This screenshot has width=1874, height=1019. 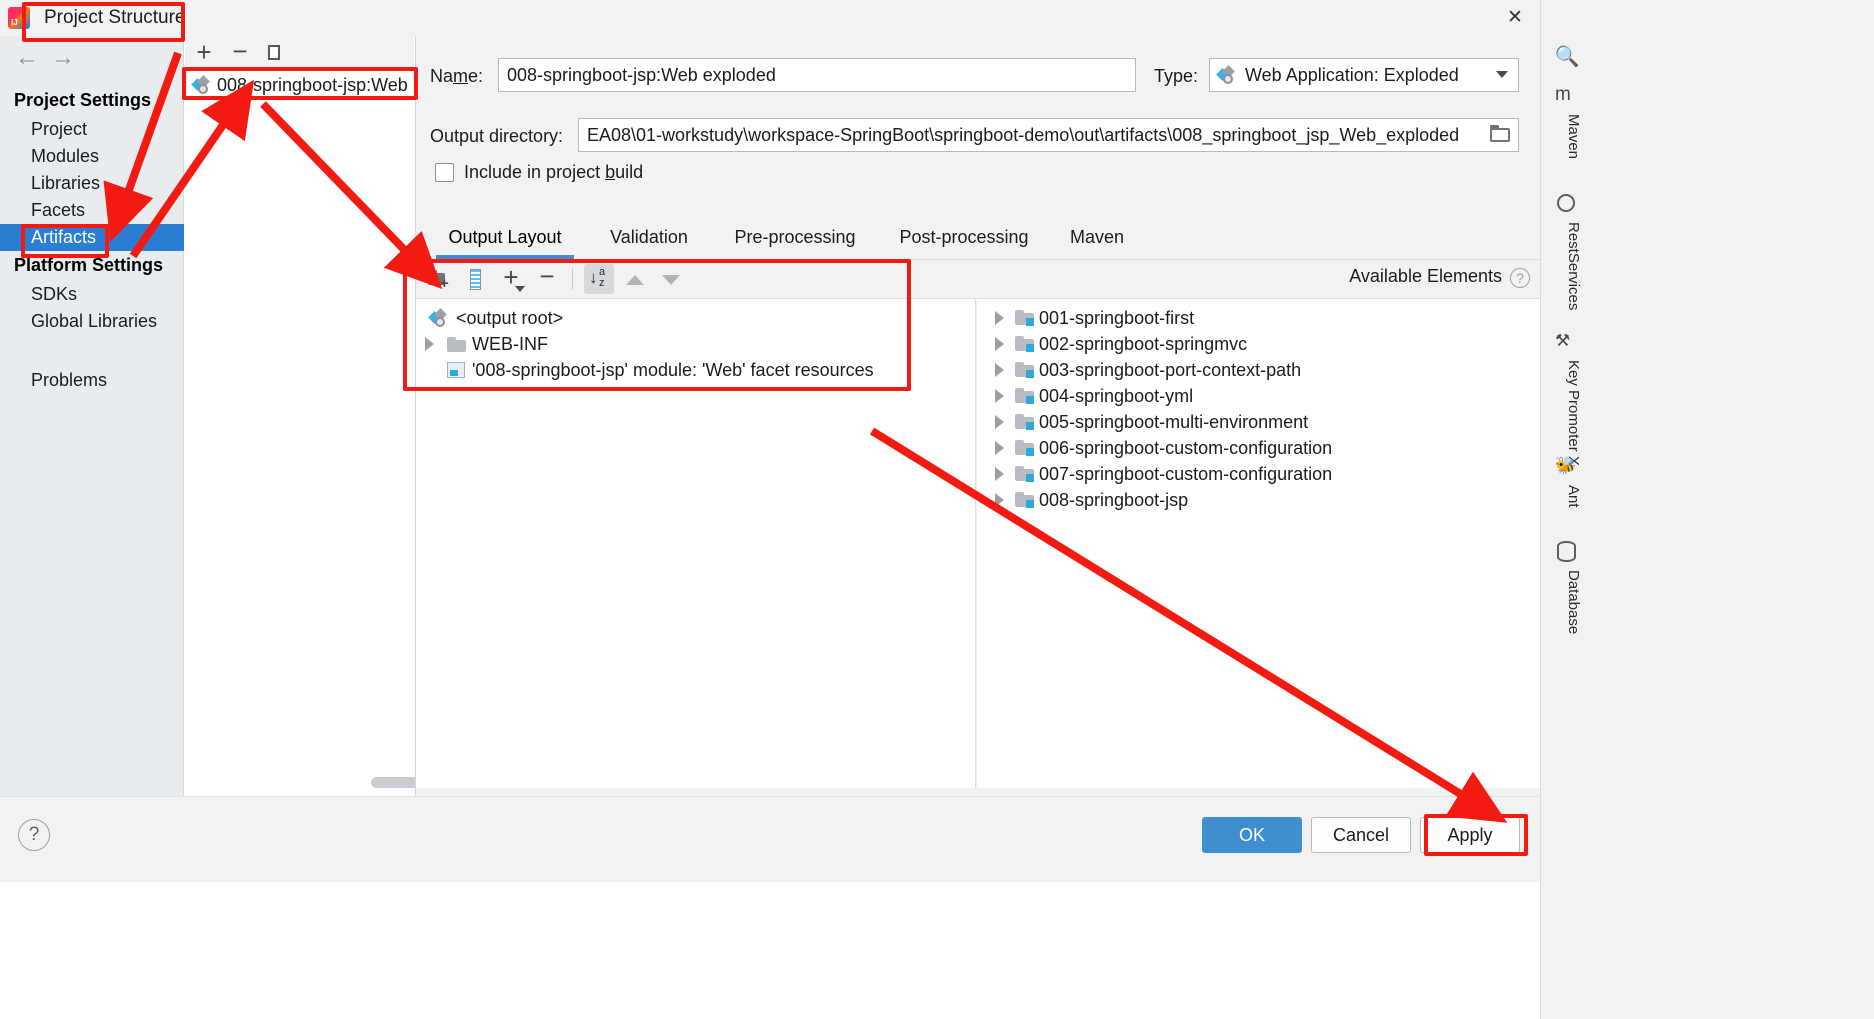 I want to click on sidebar-item-project: Project, so click(x=92, y=129).